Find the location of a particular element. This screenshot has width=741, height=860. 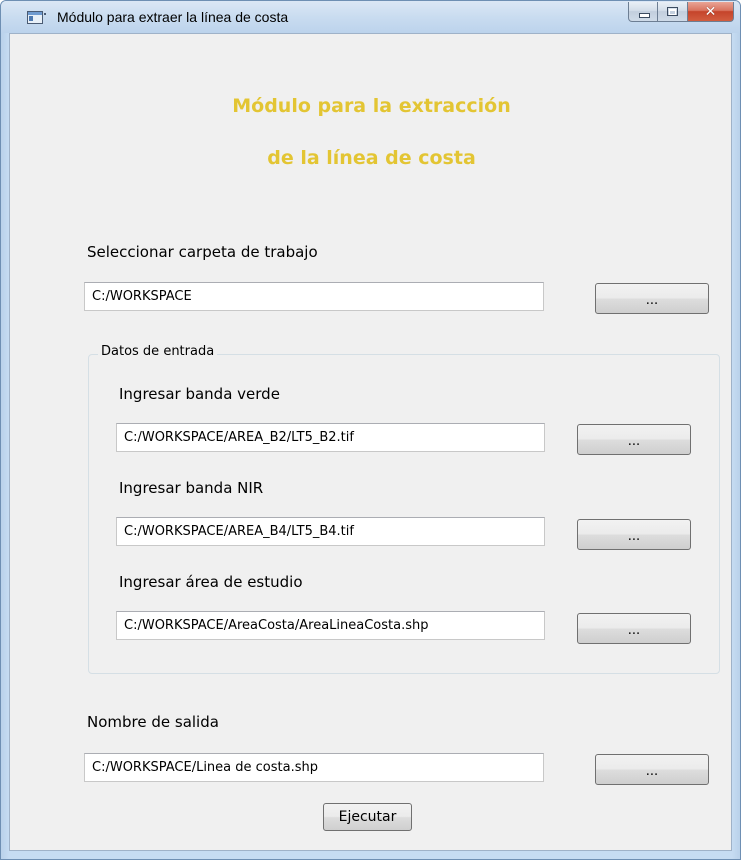

caption-buttons: ✕ is located at coordinates (681, 12).